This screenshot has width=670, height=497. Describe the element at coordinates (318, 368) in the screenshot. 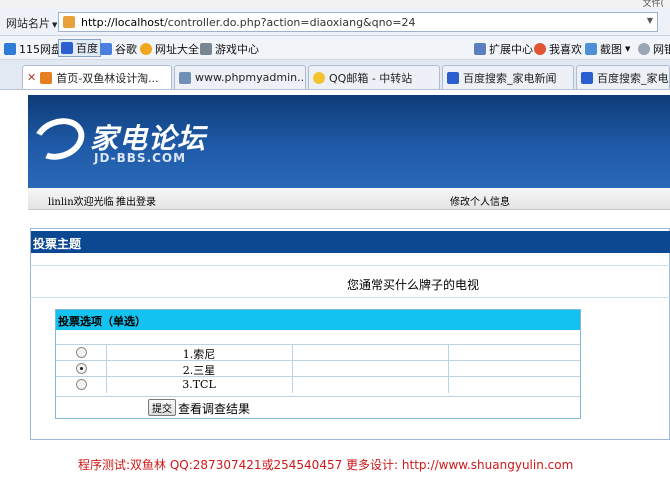

I see `table-row: 2.三星` at that location.